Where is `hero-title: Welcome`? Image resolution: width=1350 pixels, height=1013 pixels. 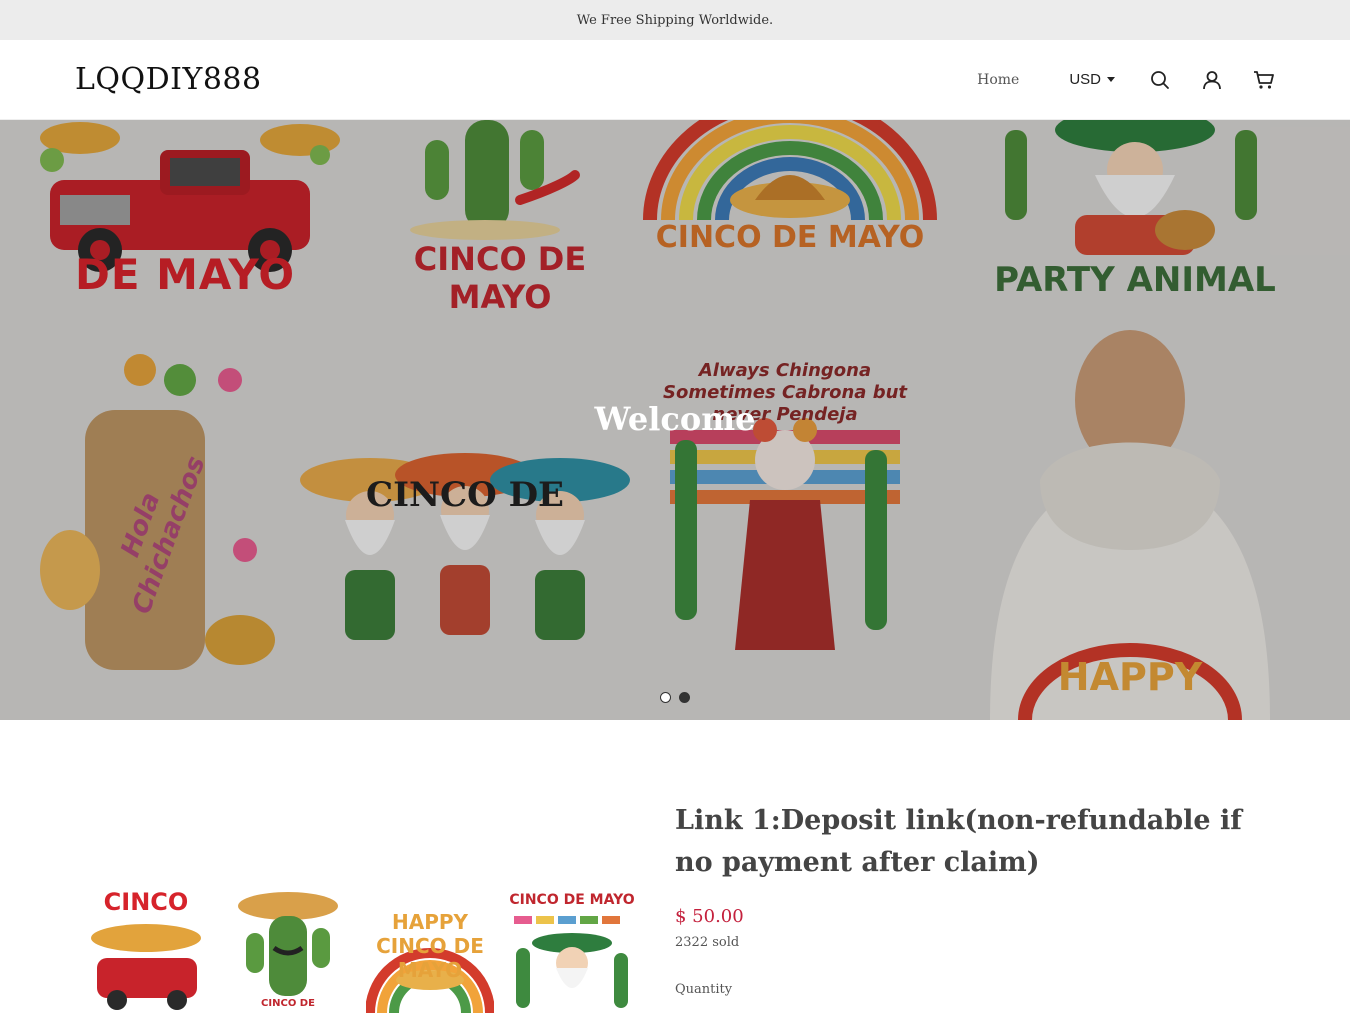
hero-title: Welcome is located at coordinates (675, 419).